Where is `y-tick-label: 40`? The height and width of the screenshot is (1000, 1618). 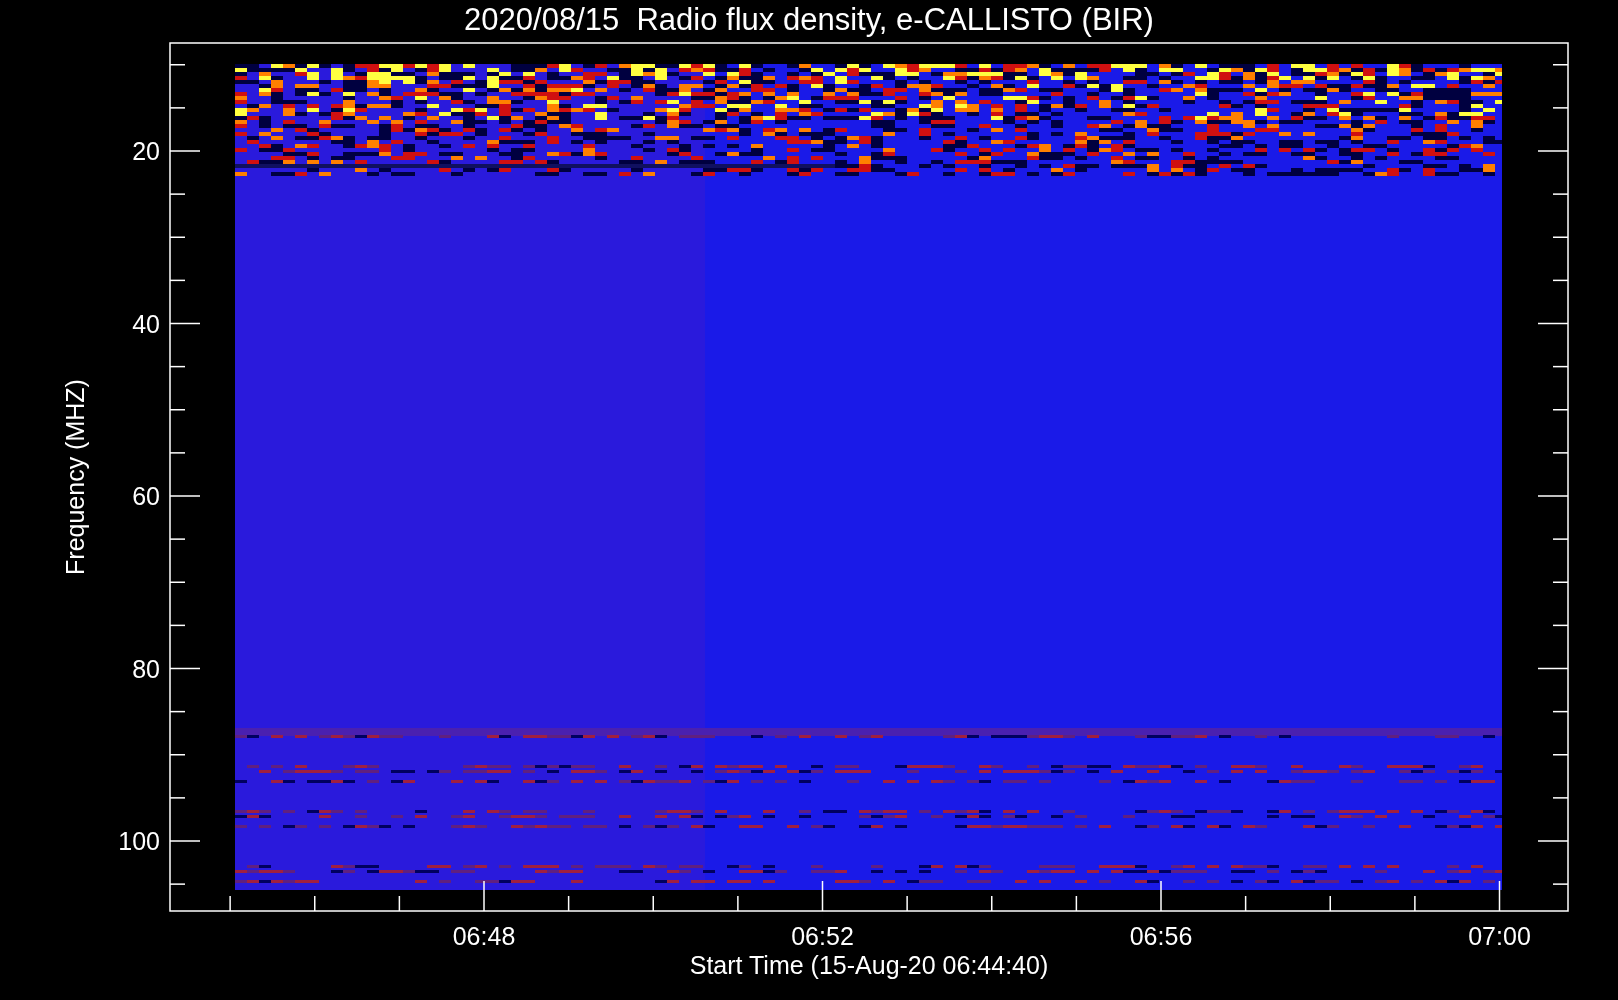
y-tick-label: 40 is located at coordinates (146, 323).